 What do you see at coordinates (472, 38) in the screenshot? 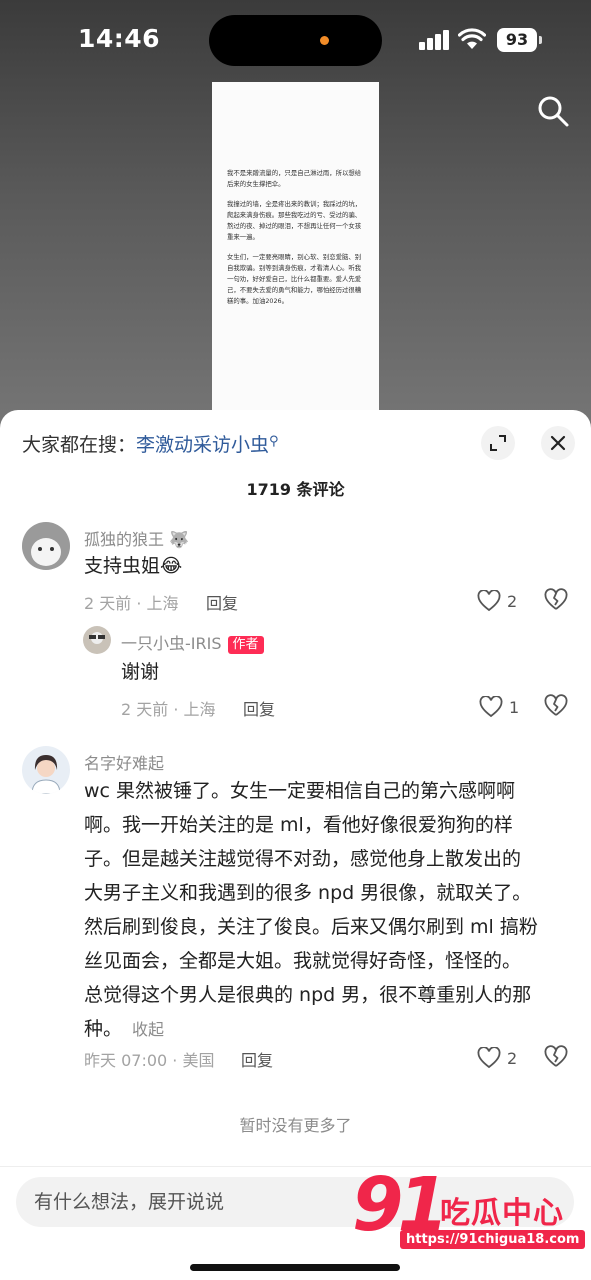
I see `wifi-icon` at bounding box center [472, 38].